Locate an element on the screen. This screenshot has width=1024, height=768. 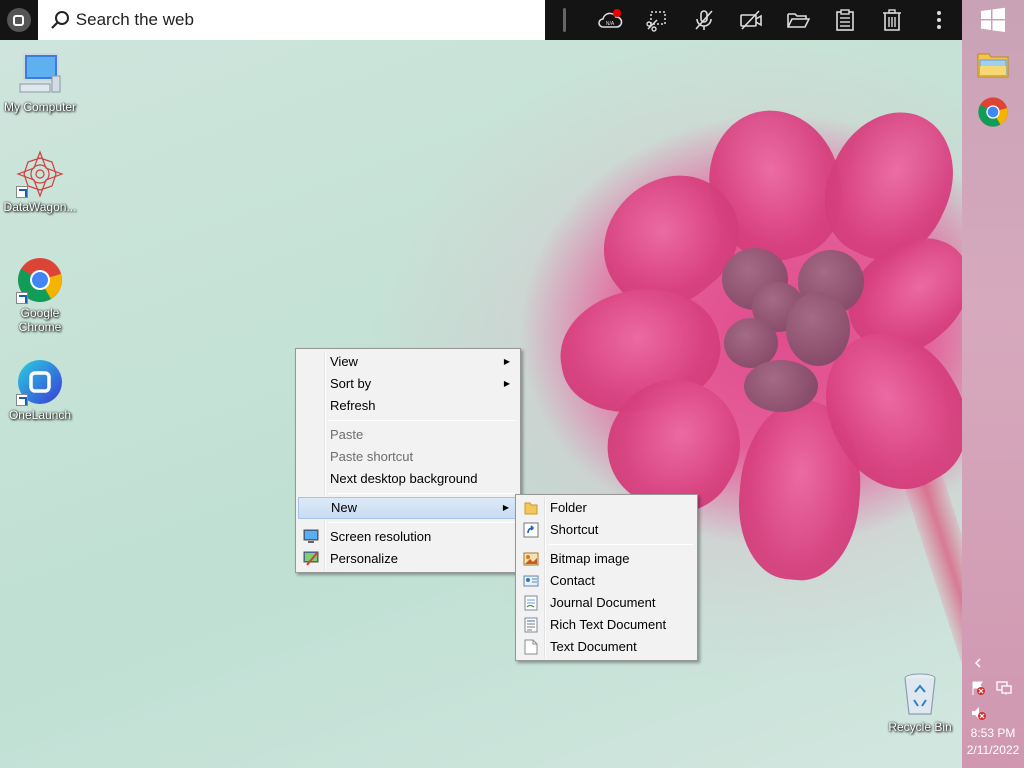
clipboard-icon is located at coordinates (844, 20).